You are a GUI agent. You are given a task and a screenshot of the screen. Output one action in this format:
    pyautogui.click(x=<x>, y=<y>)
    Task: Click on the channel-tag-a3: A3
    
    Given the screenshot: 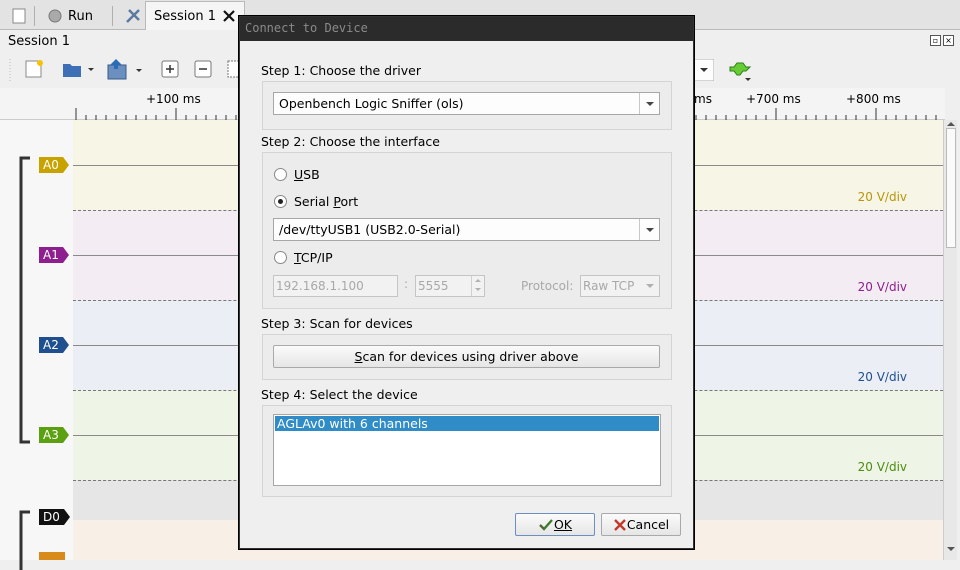 What is the action you would take?
    pyautogui.click(x=54, y=435)
    